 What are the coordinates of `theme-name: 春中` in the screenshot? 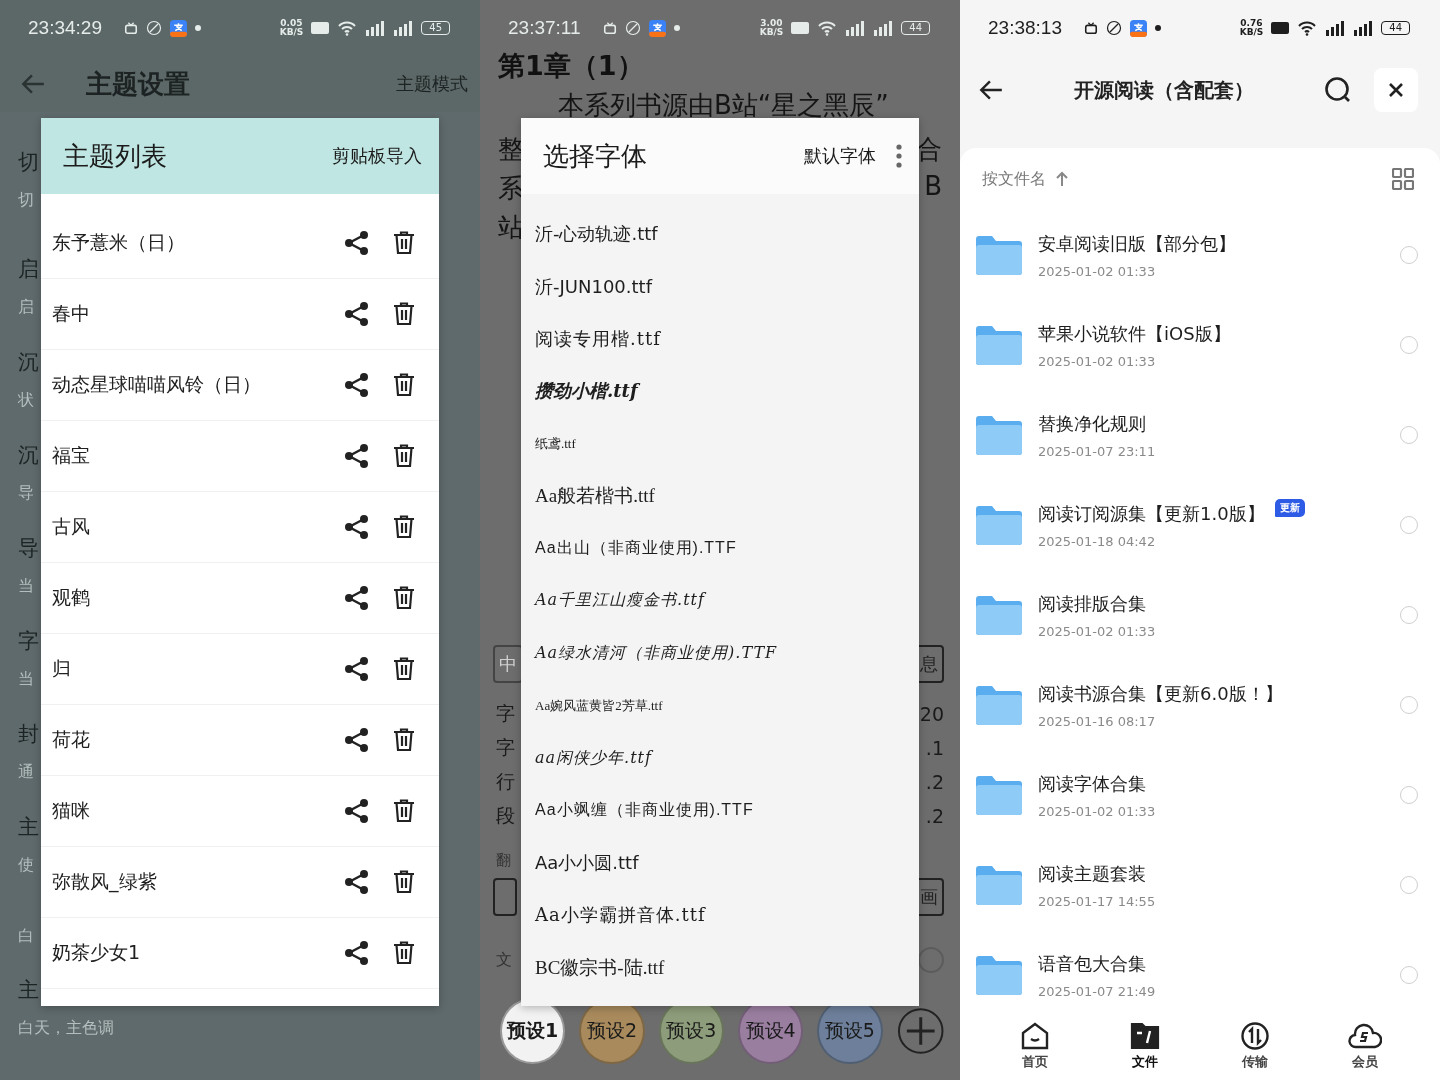 It's located at (186, 314).